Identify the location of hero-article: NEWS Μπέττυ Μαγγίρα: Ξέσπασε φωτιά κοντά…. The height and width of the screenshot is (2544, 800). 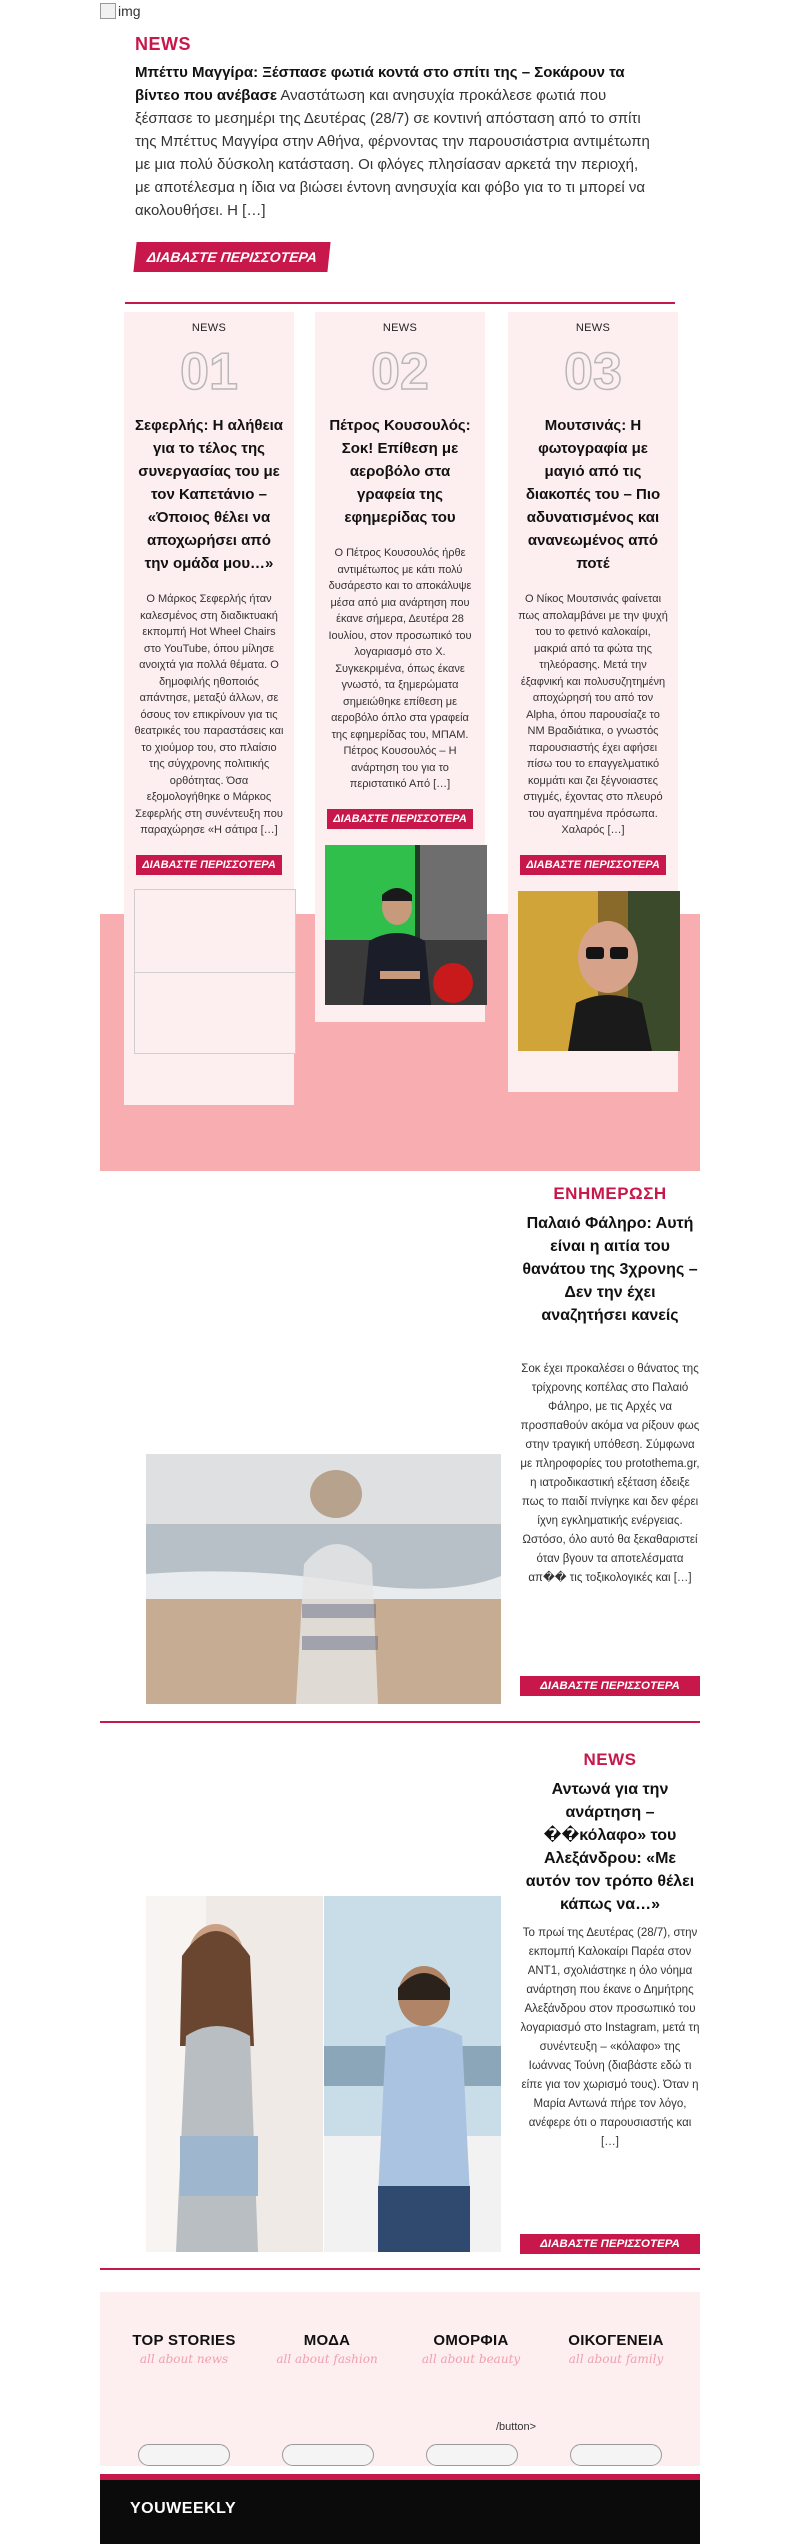
(394, 153).